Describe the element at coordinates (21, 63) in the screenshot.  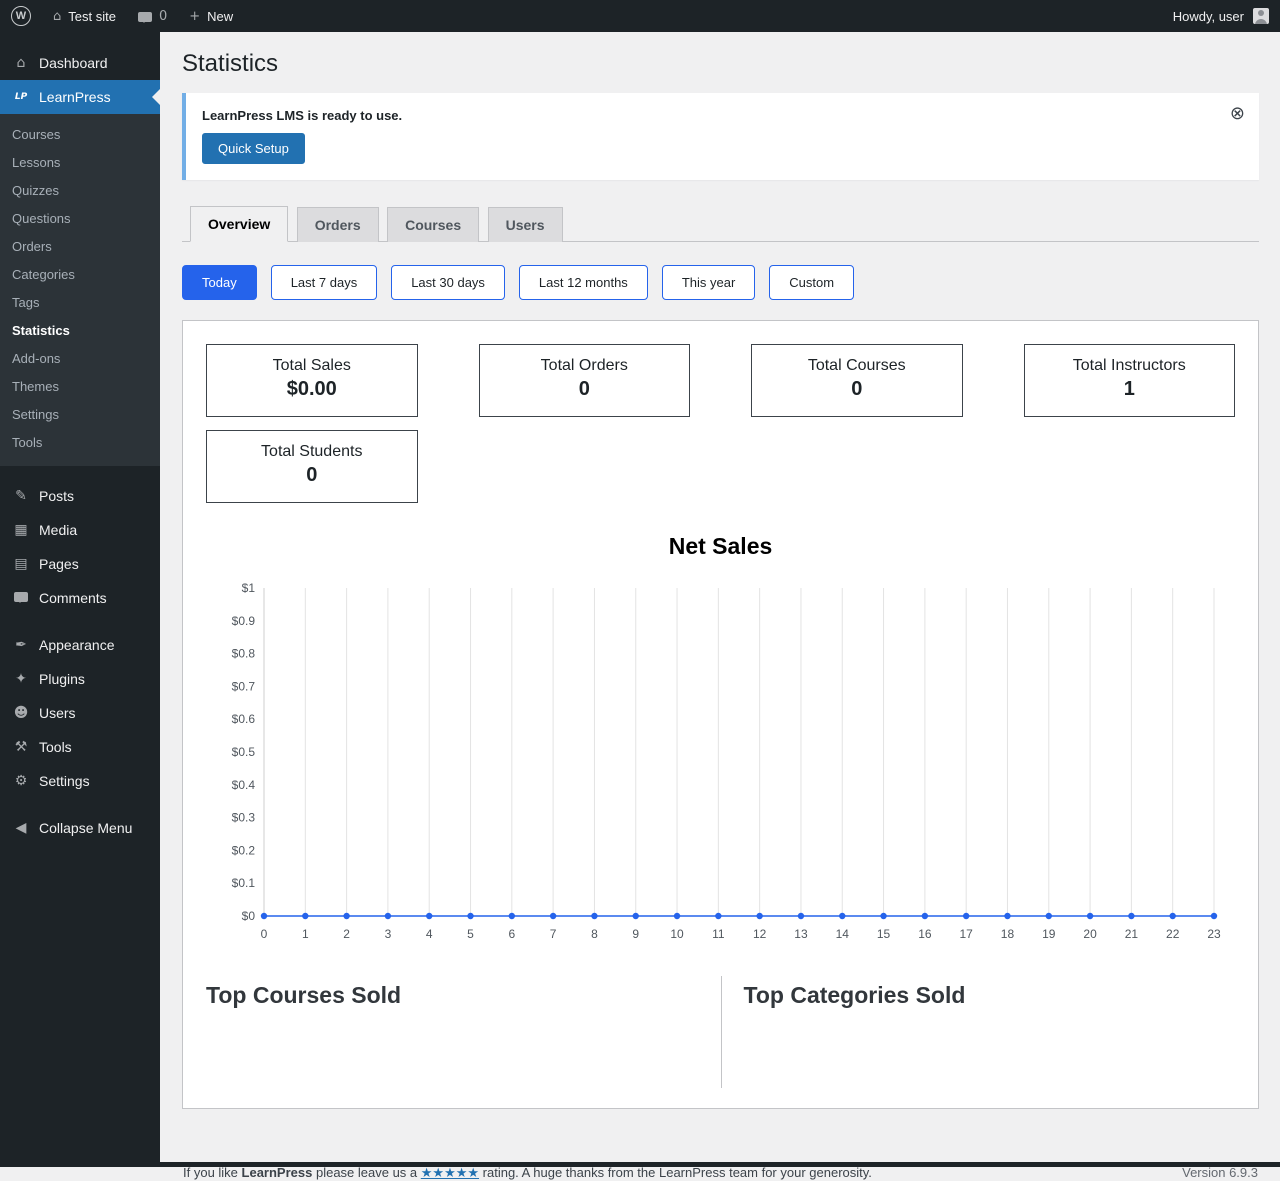
I see `dashboard-icon: ⌂` at that location.